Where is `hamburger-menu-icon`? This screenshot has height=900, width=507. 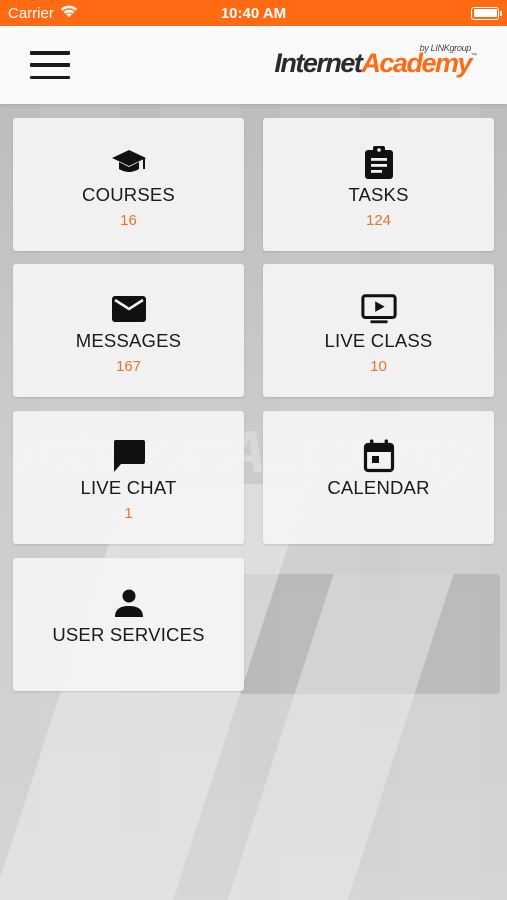
hamburger-menu-icon is located at coordinates (50, 65).